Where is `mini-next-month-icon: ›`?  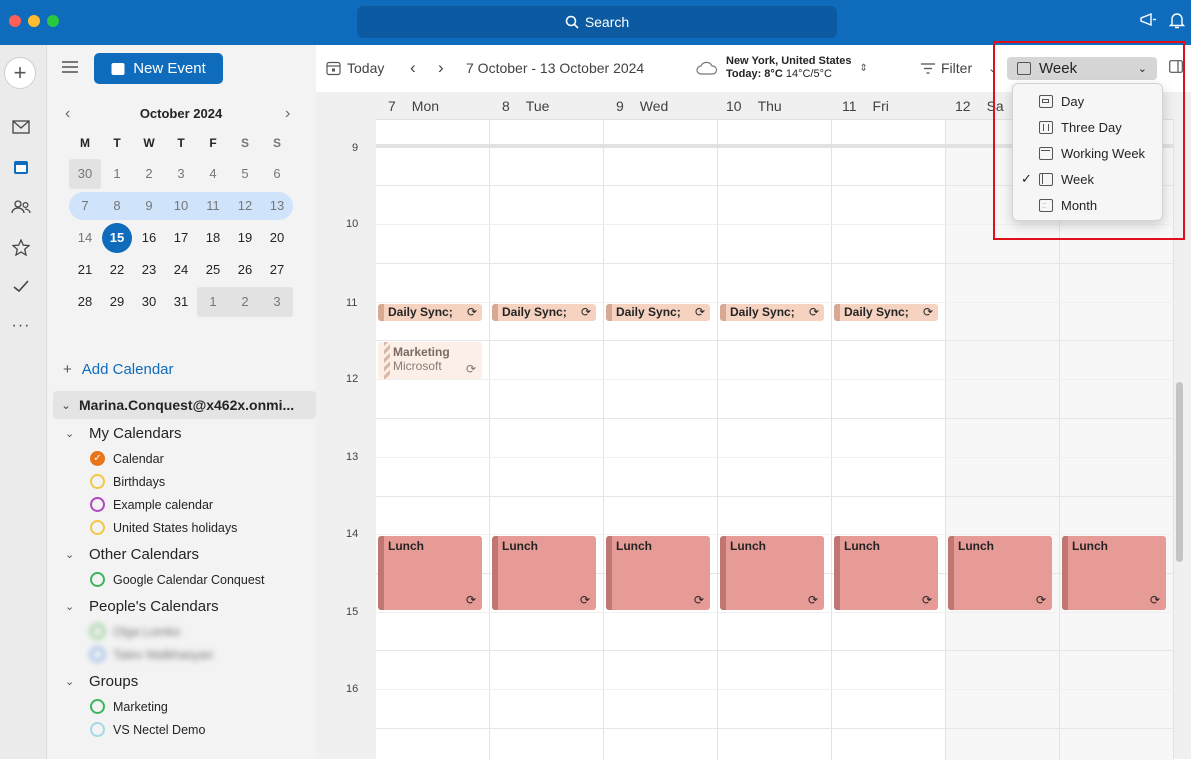
mini-next-month-icon: › is located at coordinates (287, 114).